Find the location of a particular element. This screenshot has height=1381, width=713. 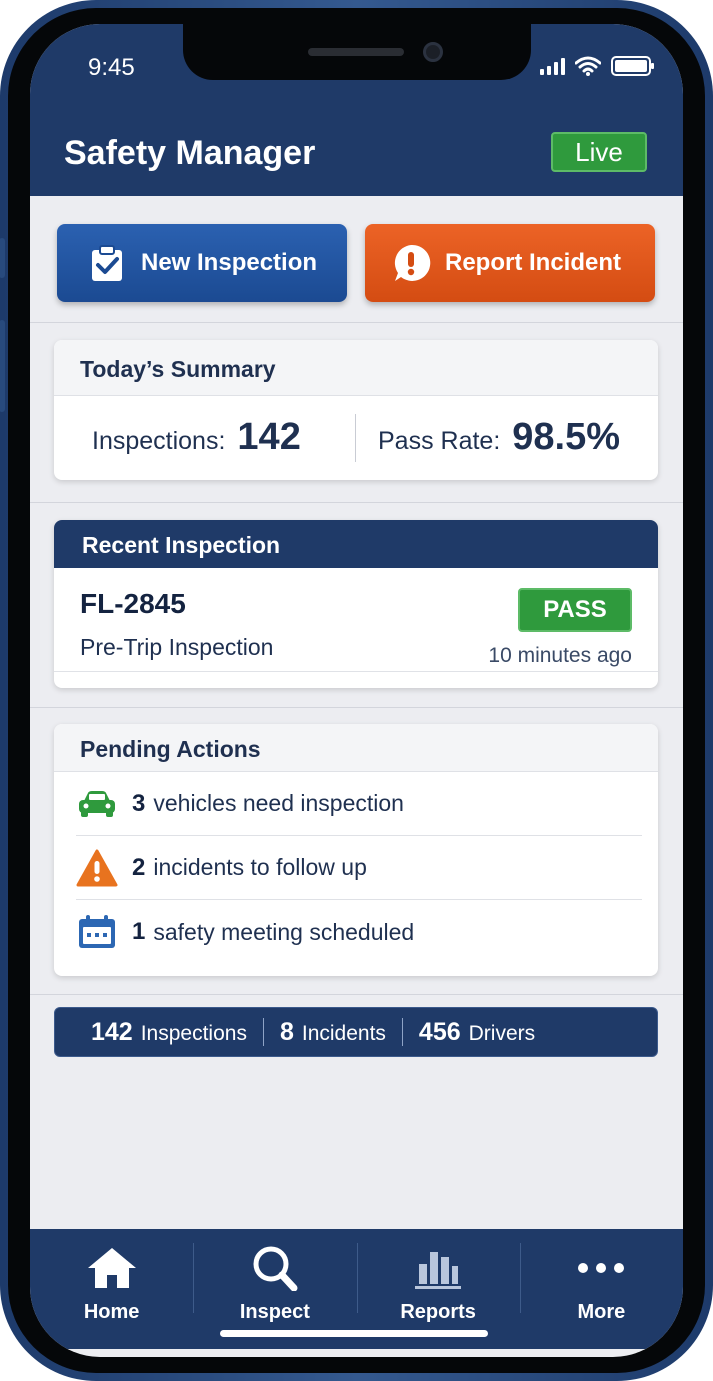

search-icon is located at coordinates (275, 1268).